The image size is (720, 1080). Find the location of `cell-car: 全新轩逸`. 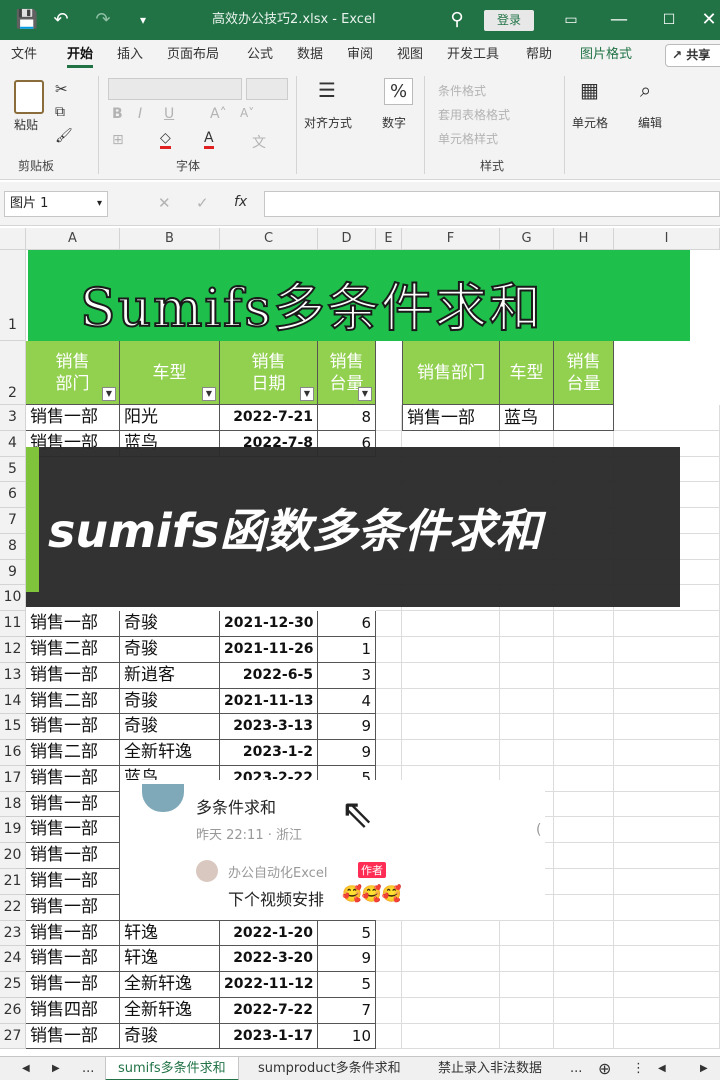

cell-car: 全新轩逸 is located at coordinates (170, 753).